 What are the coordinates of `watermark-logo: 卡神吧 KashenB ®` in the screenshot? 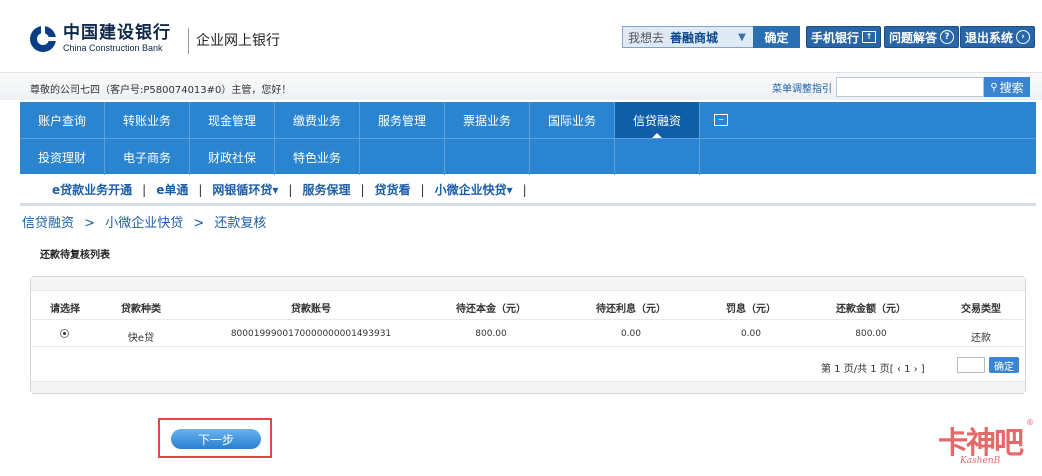 It's located at (986, 446).